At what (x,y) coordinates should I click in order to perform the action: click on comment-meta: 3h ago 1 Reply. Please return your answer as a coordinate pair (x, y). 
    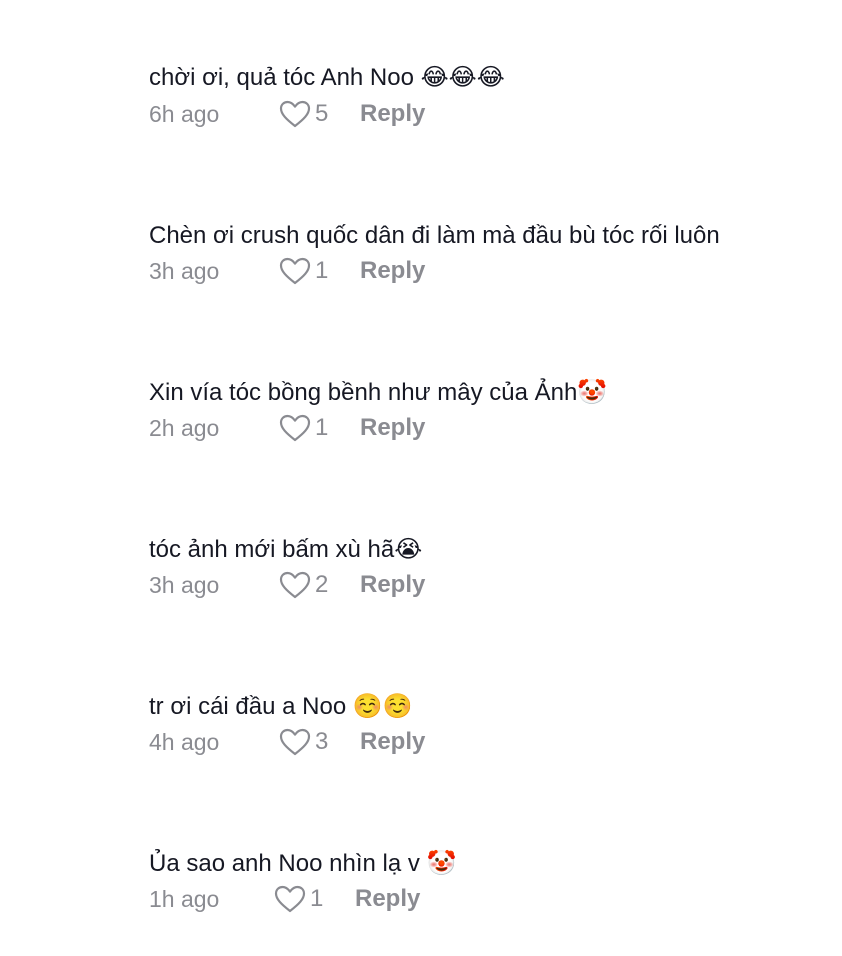
    Looking at the image, I should click on (287, 271).